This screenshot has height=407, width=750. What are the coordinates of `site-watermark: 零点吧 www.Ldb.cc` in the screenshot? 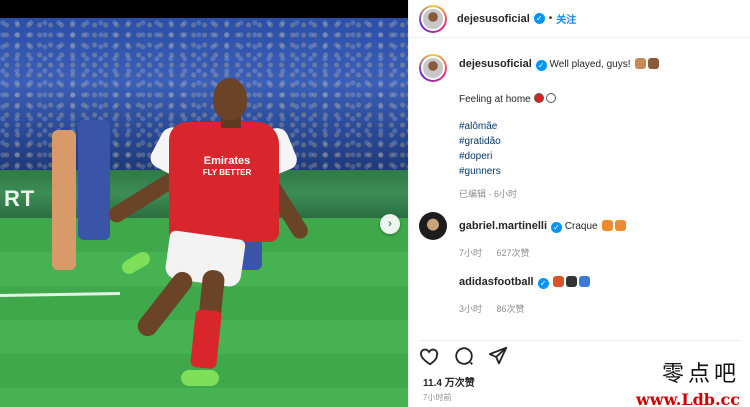 It's located at (688, 381).